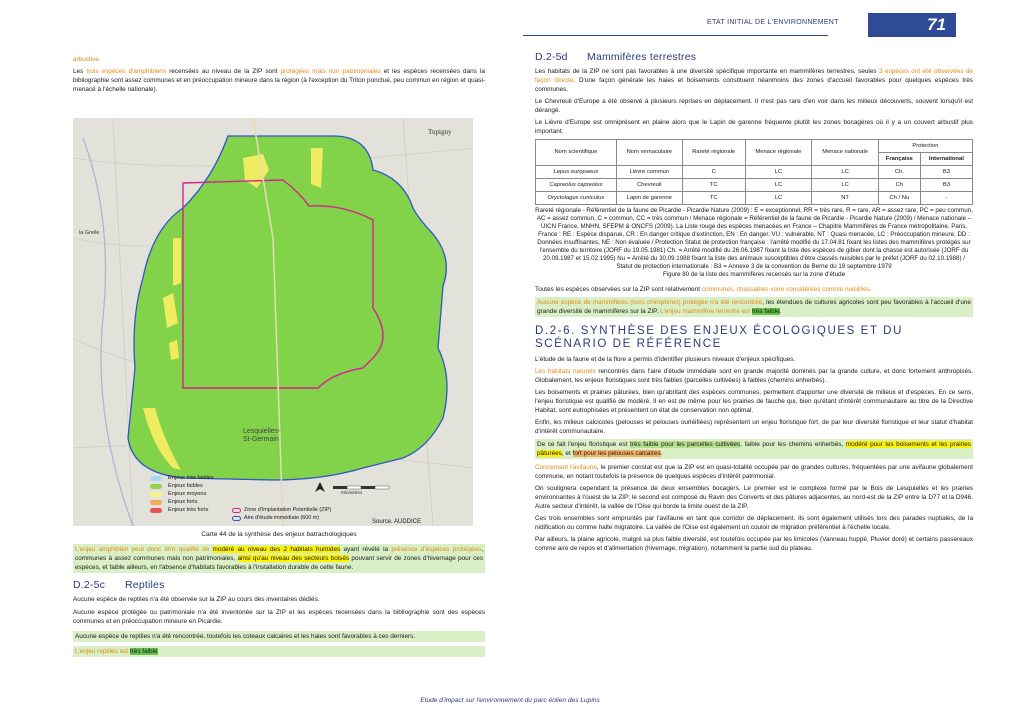 The width and height of the screenshot is (1020, 721). Describe the element at coordinates (87, 59) in the screenshot. I see `intro-word: arbustive.` at that location.